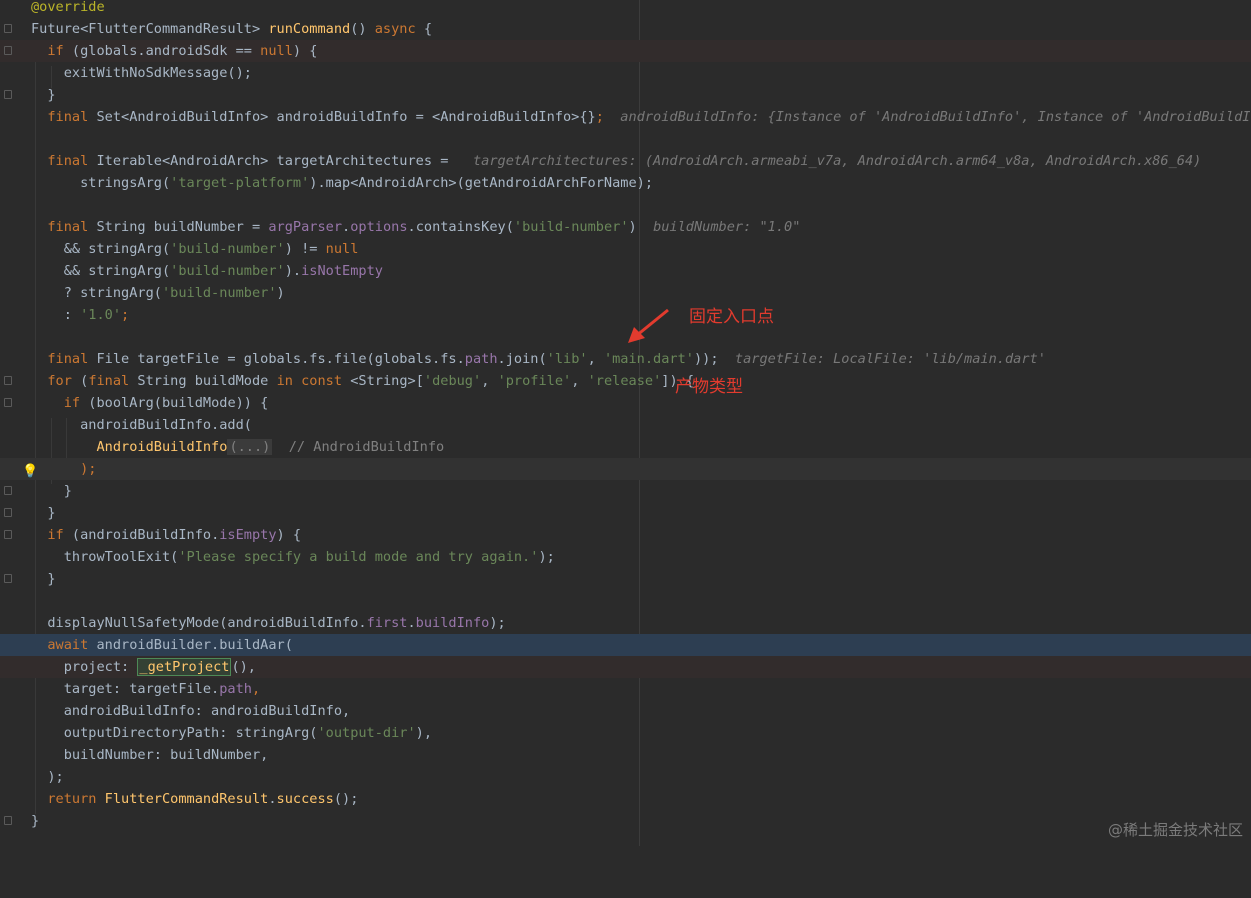 Image resolution: width=1251 pixels, height=898 pixels. What do you see at coordinates (625, 271) in the screenshot?
I see `code-line: && stringArg('build-number').isNotEmpty` at bounding box center [625, 271].